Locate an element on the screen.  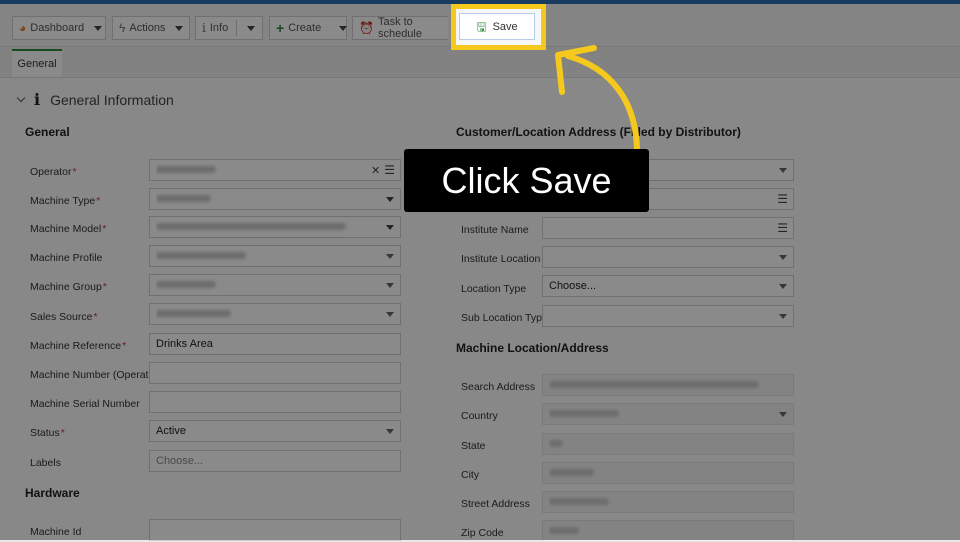
status-label: Status* is located at coordinates (47, 433).